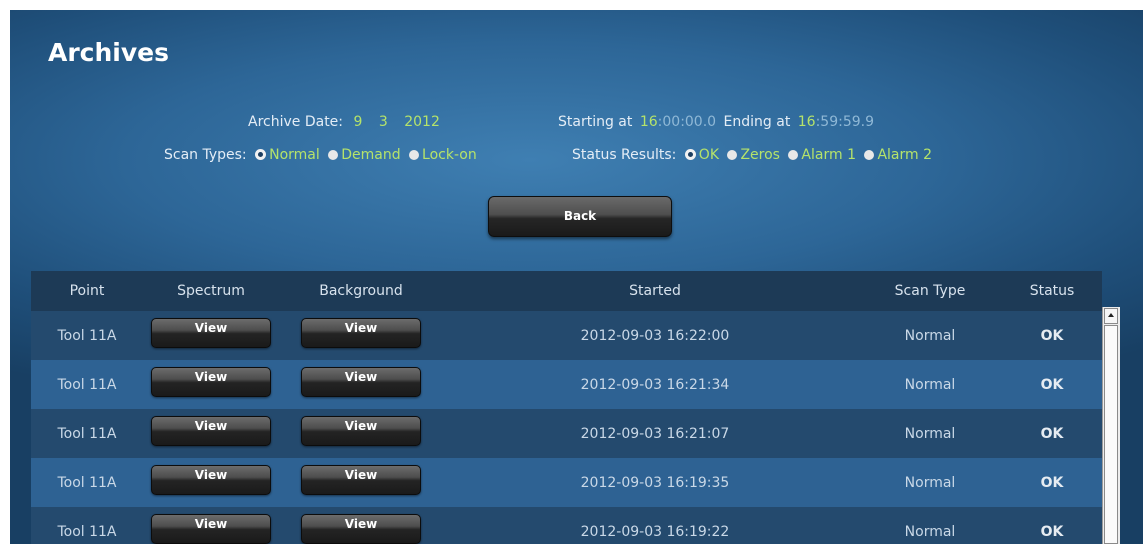  I want to click on starting-label: Starting at, so click(595, 122).